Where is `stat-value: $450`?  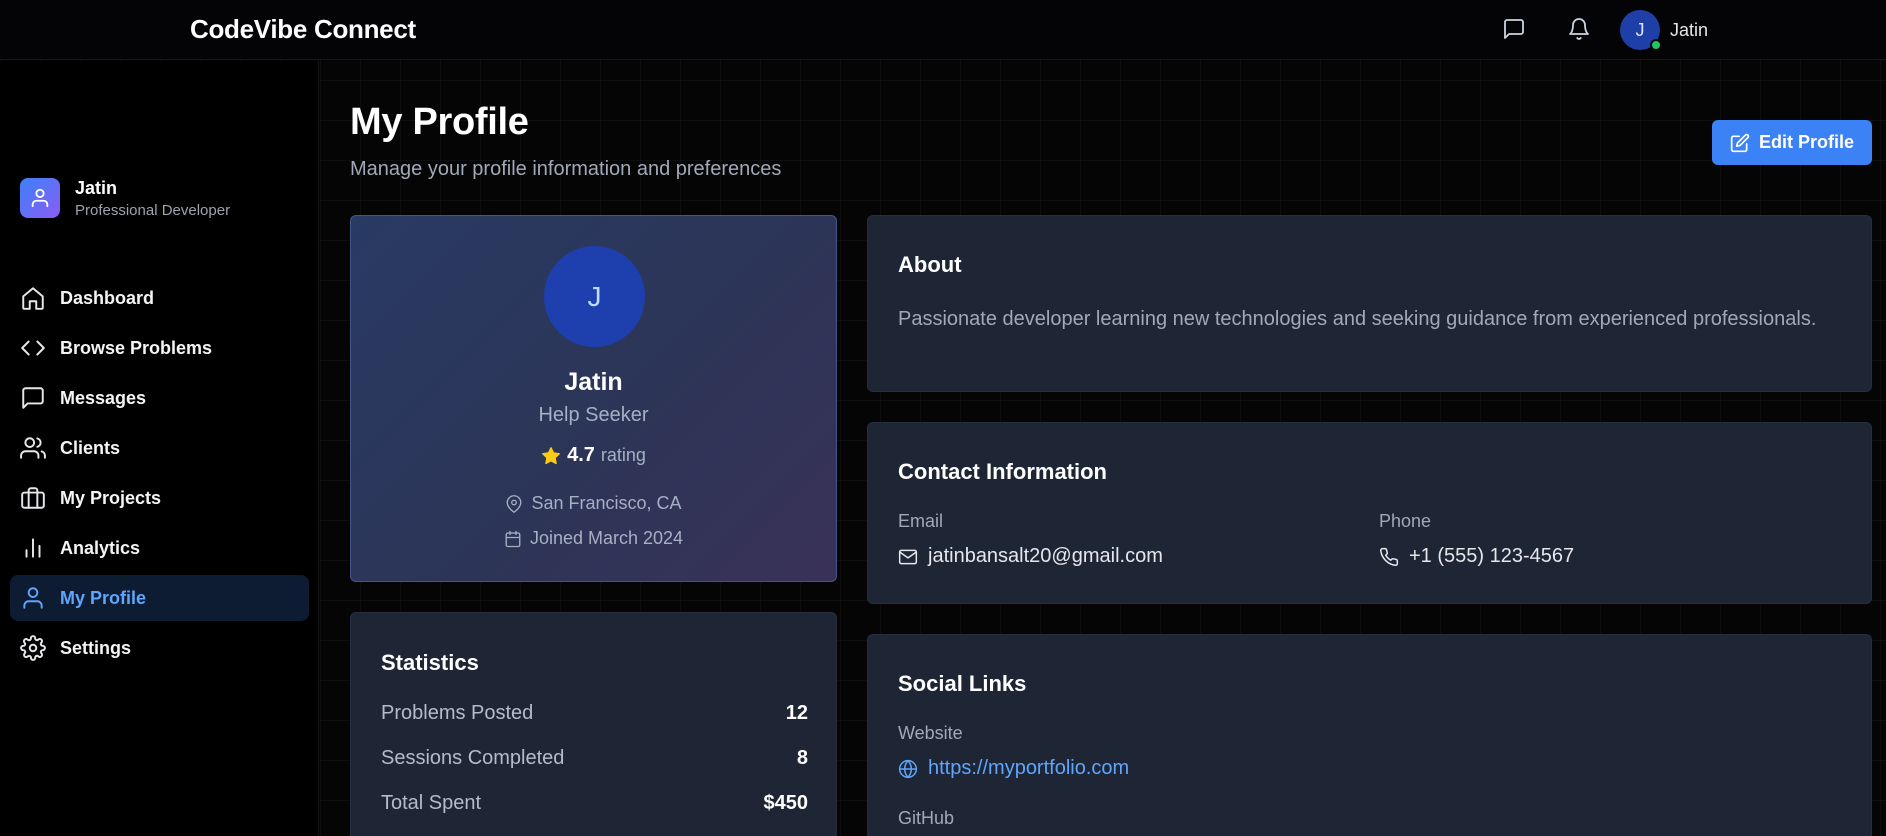 stat-value: $450 is located at coordinates (786, 803).